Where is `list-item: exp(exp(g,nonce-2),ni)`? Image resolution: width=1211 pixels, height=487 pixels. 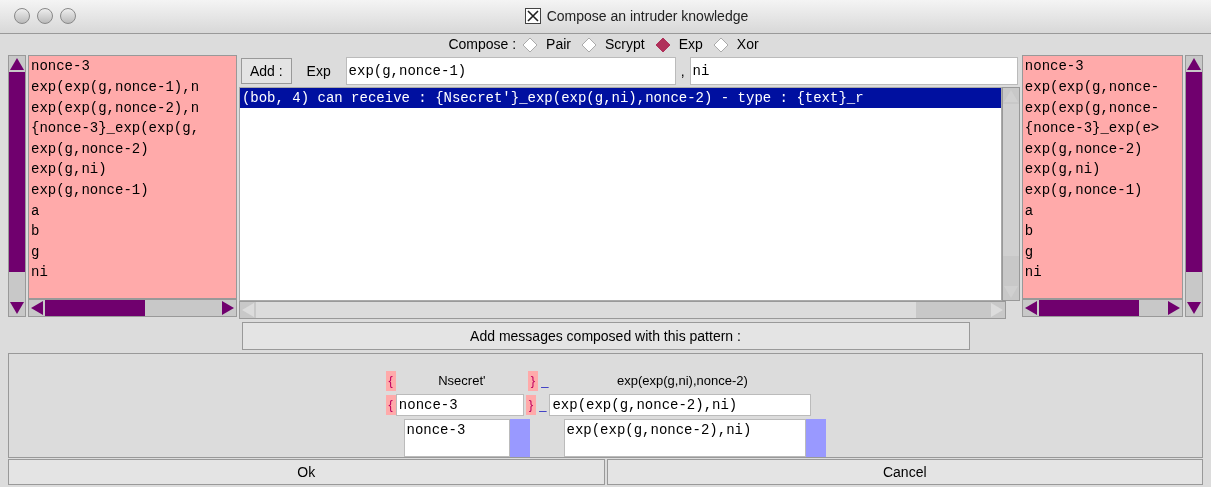
list-item: exp(exp(g,nonce-2),ni) is located at coordinates (684, 430).